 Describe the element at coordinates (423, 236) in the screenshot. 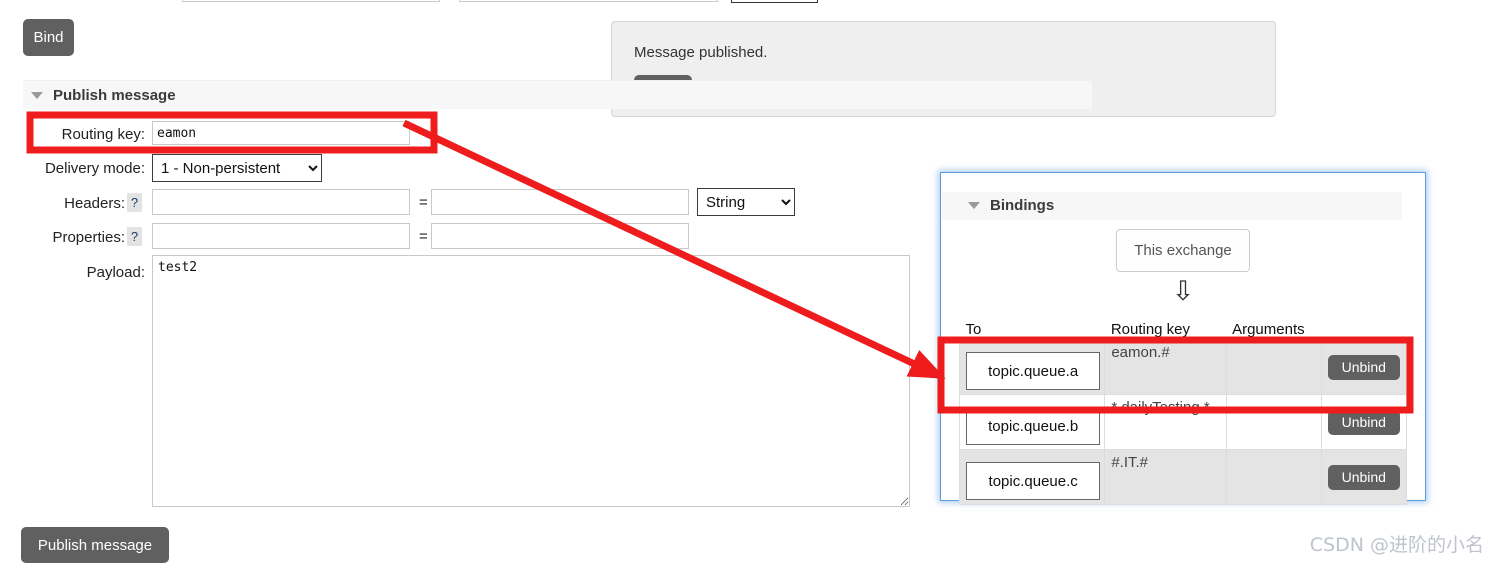

I see `properties-equals-sign: =` at that location.